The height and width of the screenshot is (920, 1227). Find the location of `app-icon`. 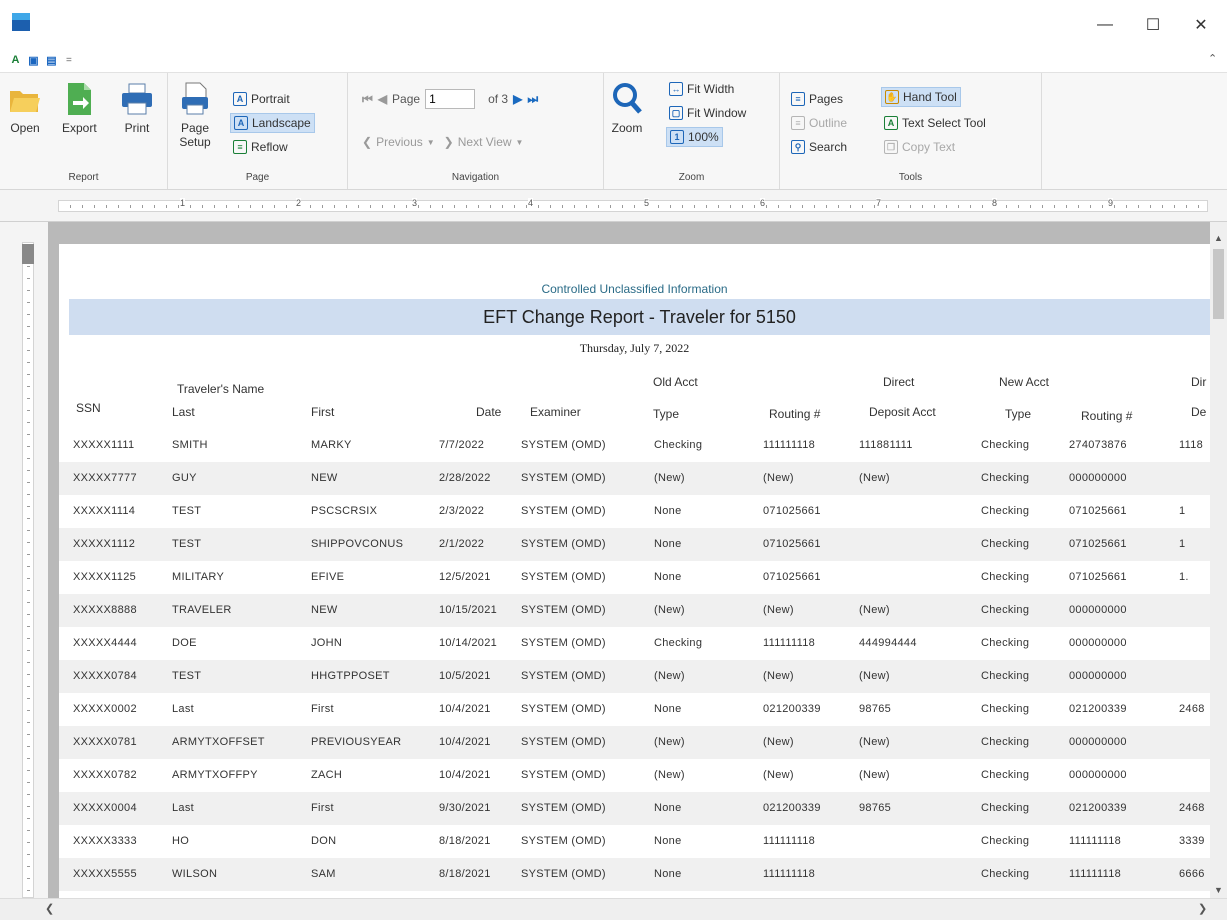

app-icon is located at coordinates (21, 22).